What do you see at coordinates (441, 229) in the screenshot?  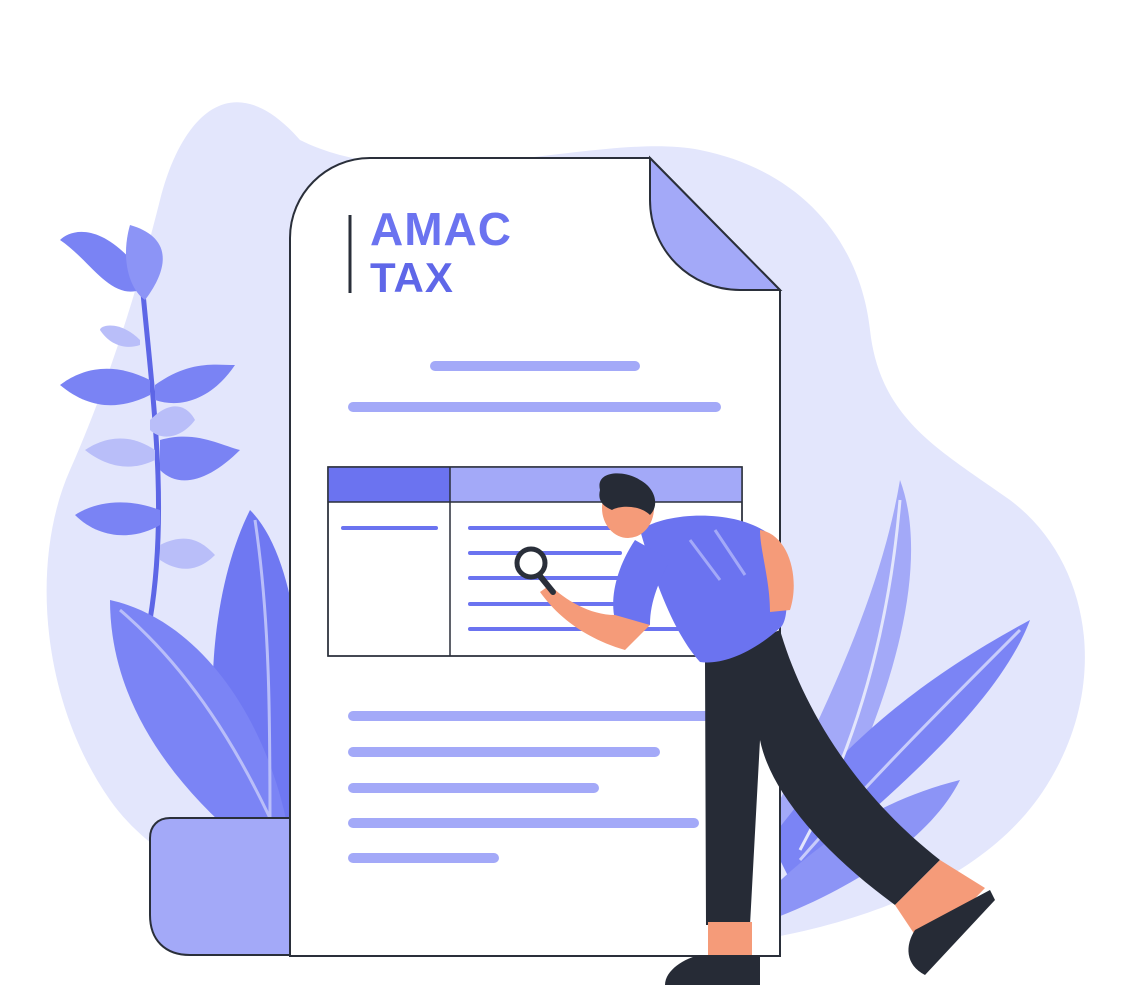 I see `brand-logo-line1: AMAC` at bounding box center [441, 229].